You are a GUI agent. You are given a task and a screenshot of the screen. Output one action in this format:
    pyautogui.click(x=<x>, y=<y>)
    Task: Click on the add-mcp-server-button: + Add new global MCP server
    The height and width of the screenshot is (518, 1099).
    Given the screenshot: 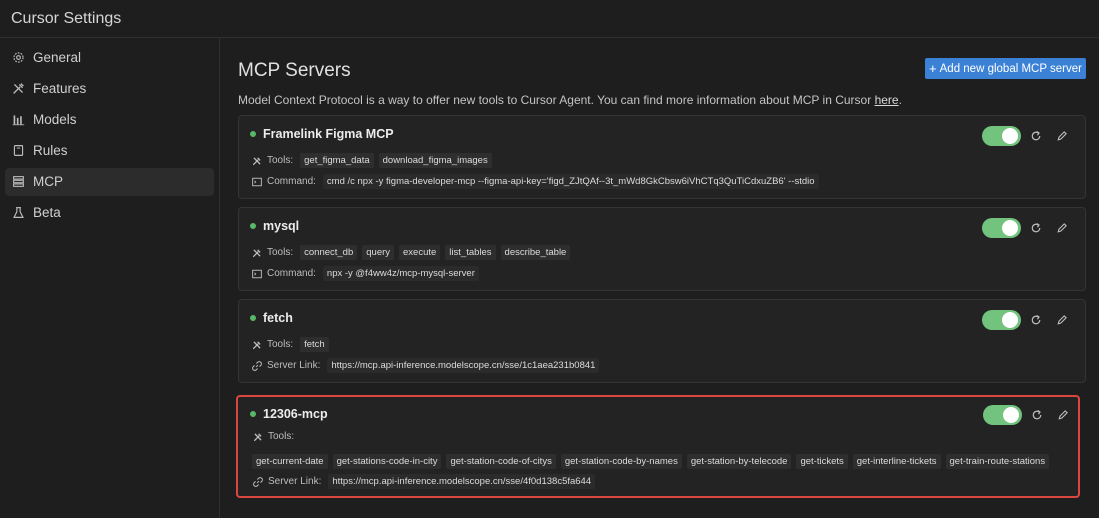 What is the action you would take?
    pyautogui.click(x=1005, y=68)
    